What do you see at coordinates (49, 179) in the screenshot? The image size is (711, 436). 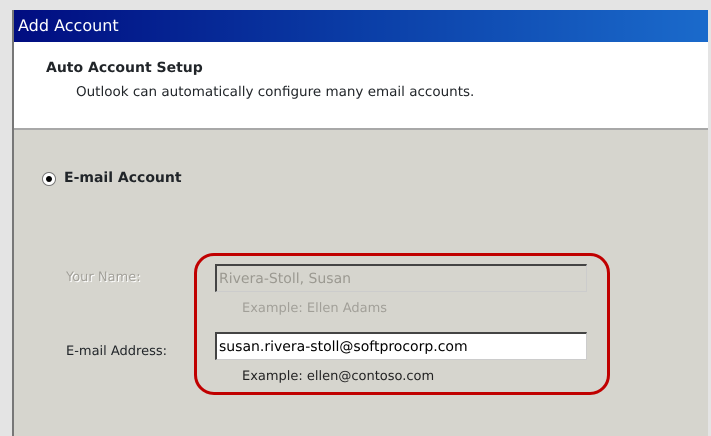 I see `radio-button` at bounding box center [49, 179].